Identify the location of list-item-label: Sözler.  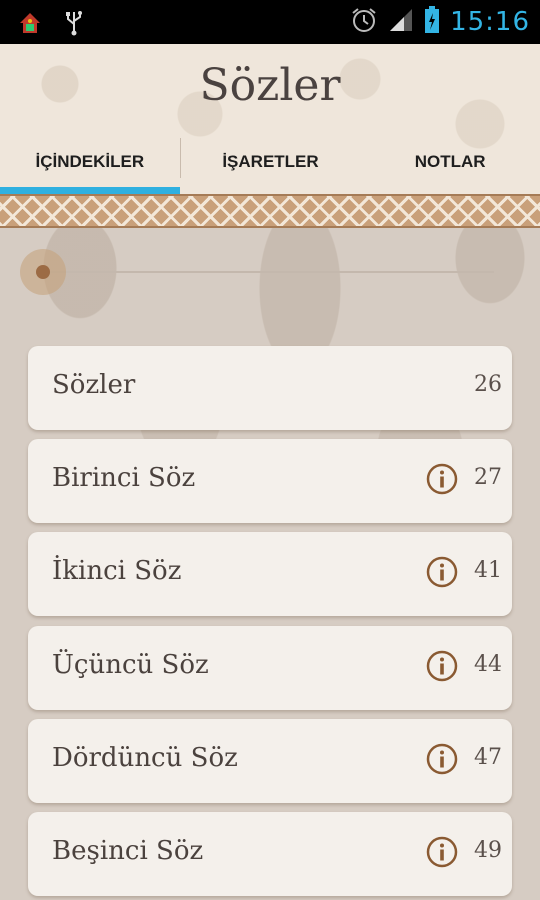
(94, 385).